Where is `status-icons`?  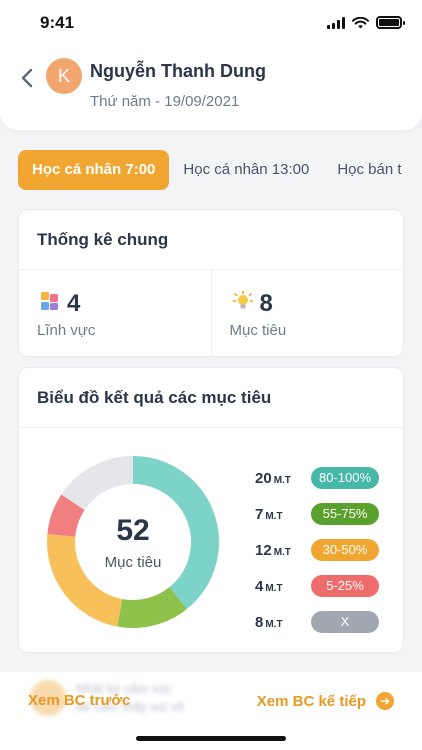 status-icons is located at coordinates (366, 22).